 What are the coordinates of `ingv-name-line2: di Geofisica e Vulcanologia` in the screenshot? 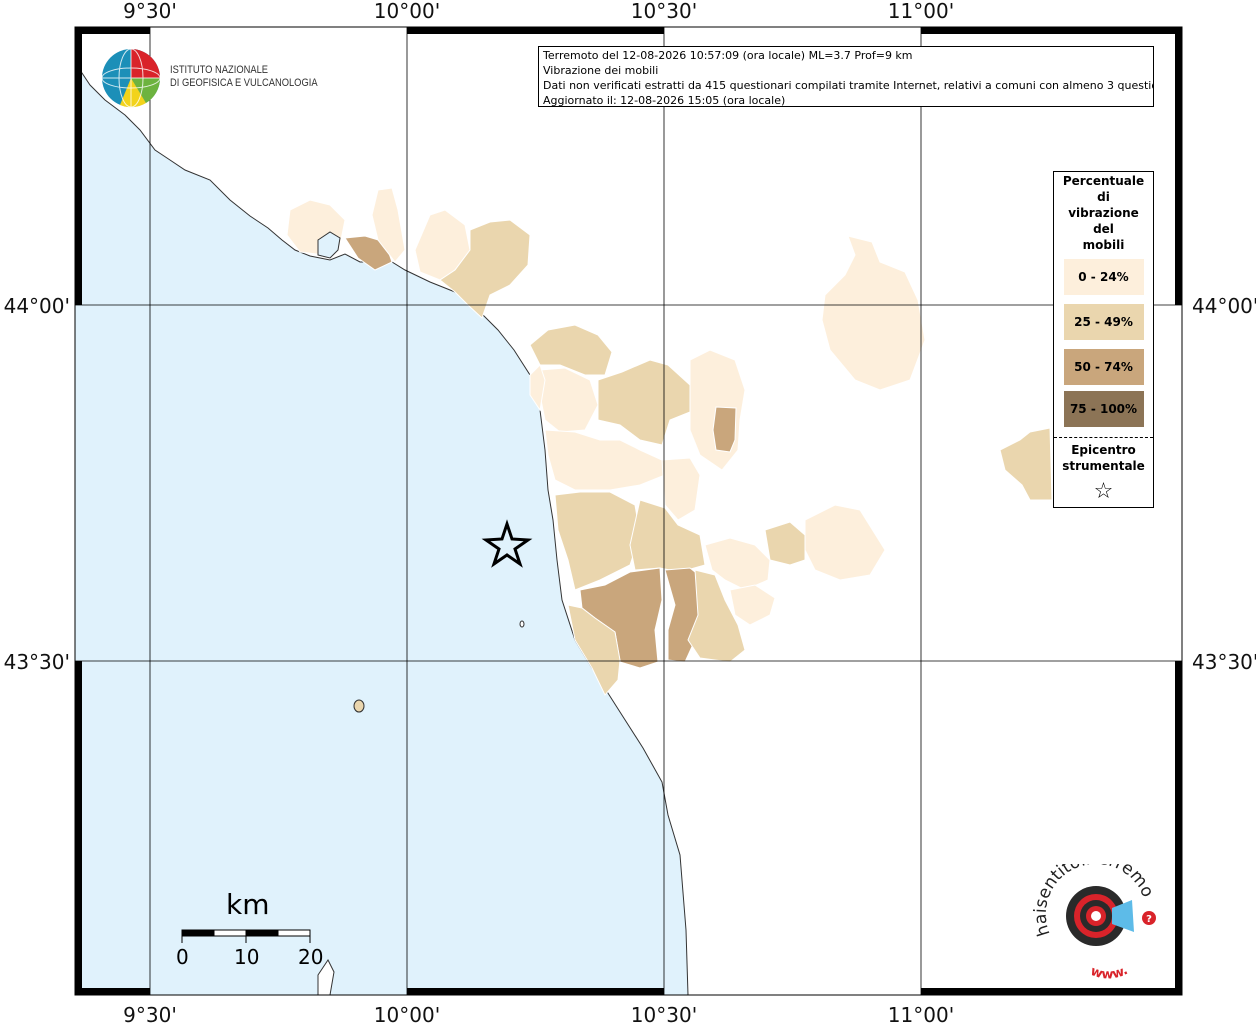 It's located at (244, 83).